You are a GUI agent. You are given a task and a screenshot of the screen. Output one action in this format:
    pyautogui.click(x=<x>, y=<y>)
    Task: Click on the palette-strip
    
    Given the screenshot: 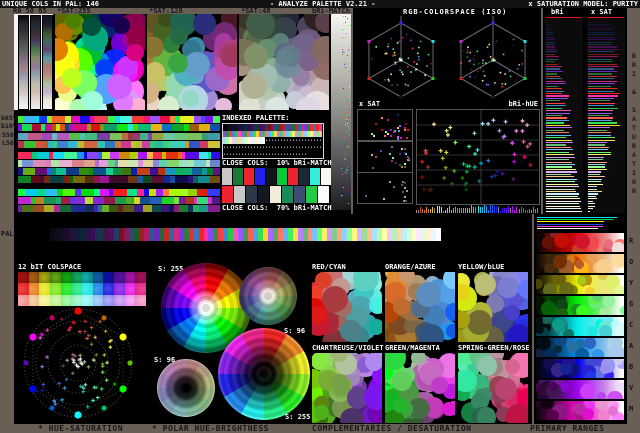 What is the action you would take?
    pyautogui.click(x=243, y=234)
    